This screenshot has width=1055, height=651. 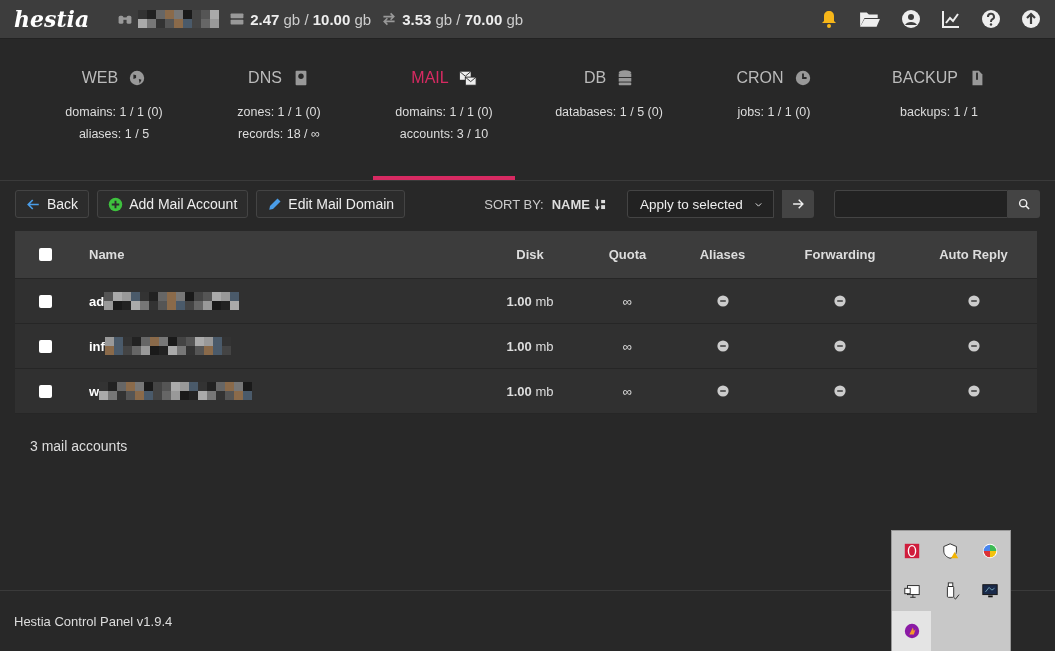 What do you see at coordinates (463, 19) in the screenshot?
I see `bandwidth-usage: 3.53 gb / 70.00 gb` at bounding box center [463, 19].